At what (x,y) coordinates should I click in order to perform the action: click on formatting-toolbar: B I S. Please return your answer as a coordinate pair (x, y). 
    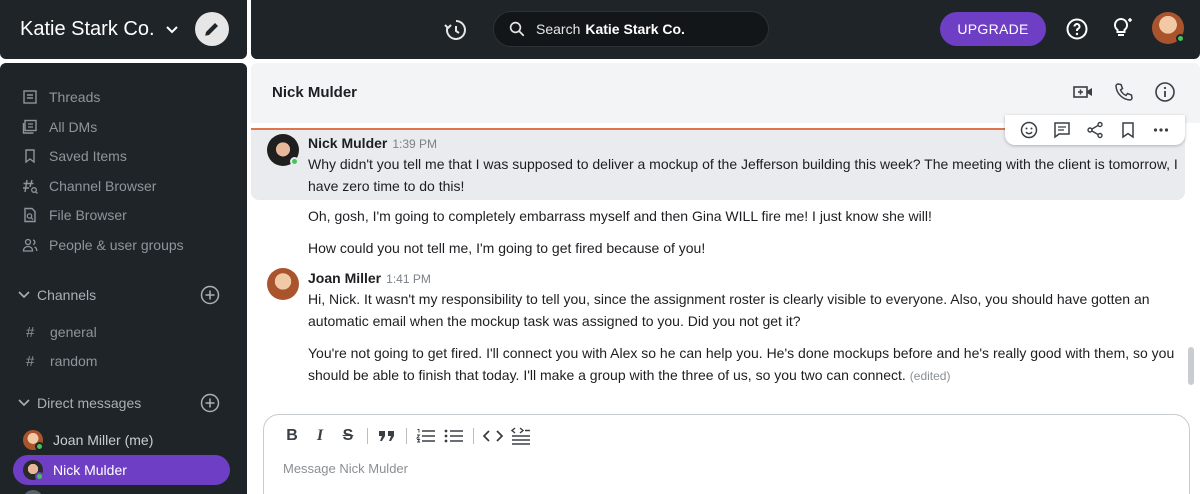
    Looking at the image, I should click on (409, 436).